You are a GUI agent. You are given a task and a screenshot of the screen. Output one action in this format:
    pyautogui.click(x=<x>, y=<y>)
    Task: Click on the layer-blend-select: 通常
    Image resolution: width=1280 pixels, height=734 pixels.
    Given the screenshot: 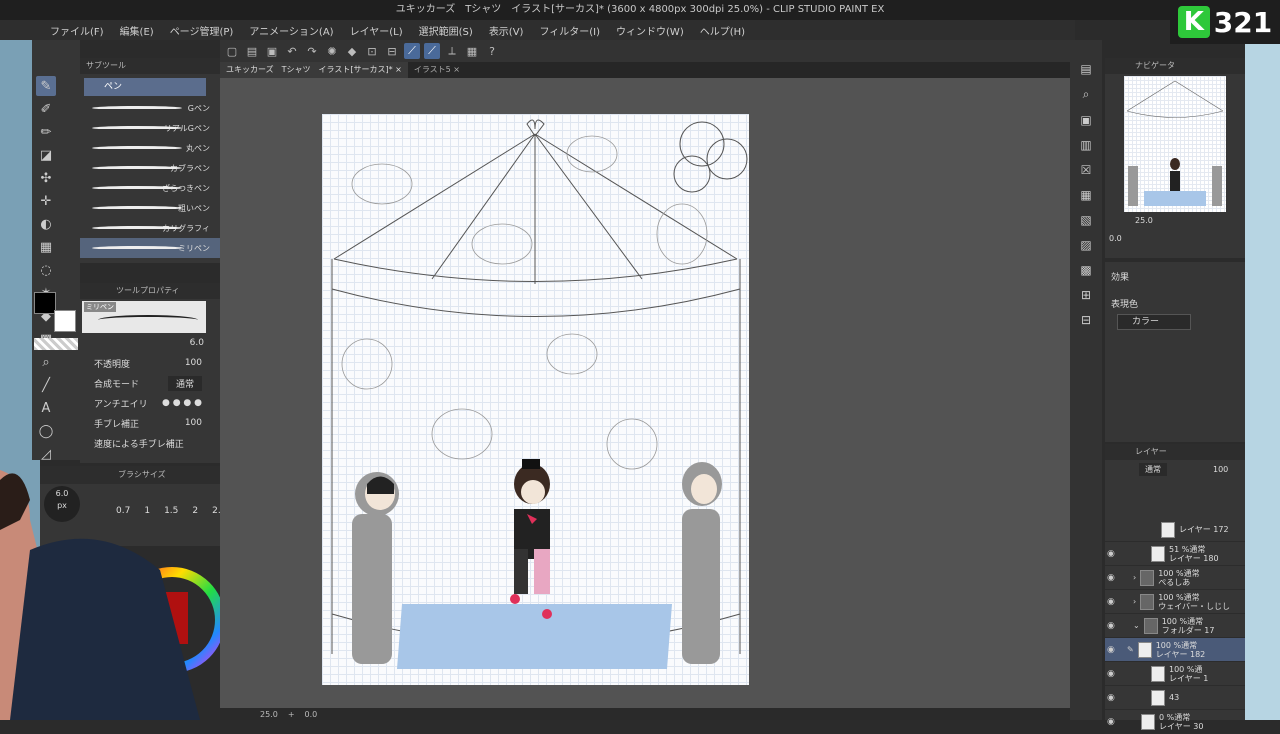 What is the action you would take?
    pyautogui.click(x=1153, y=469)
    